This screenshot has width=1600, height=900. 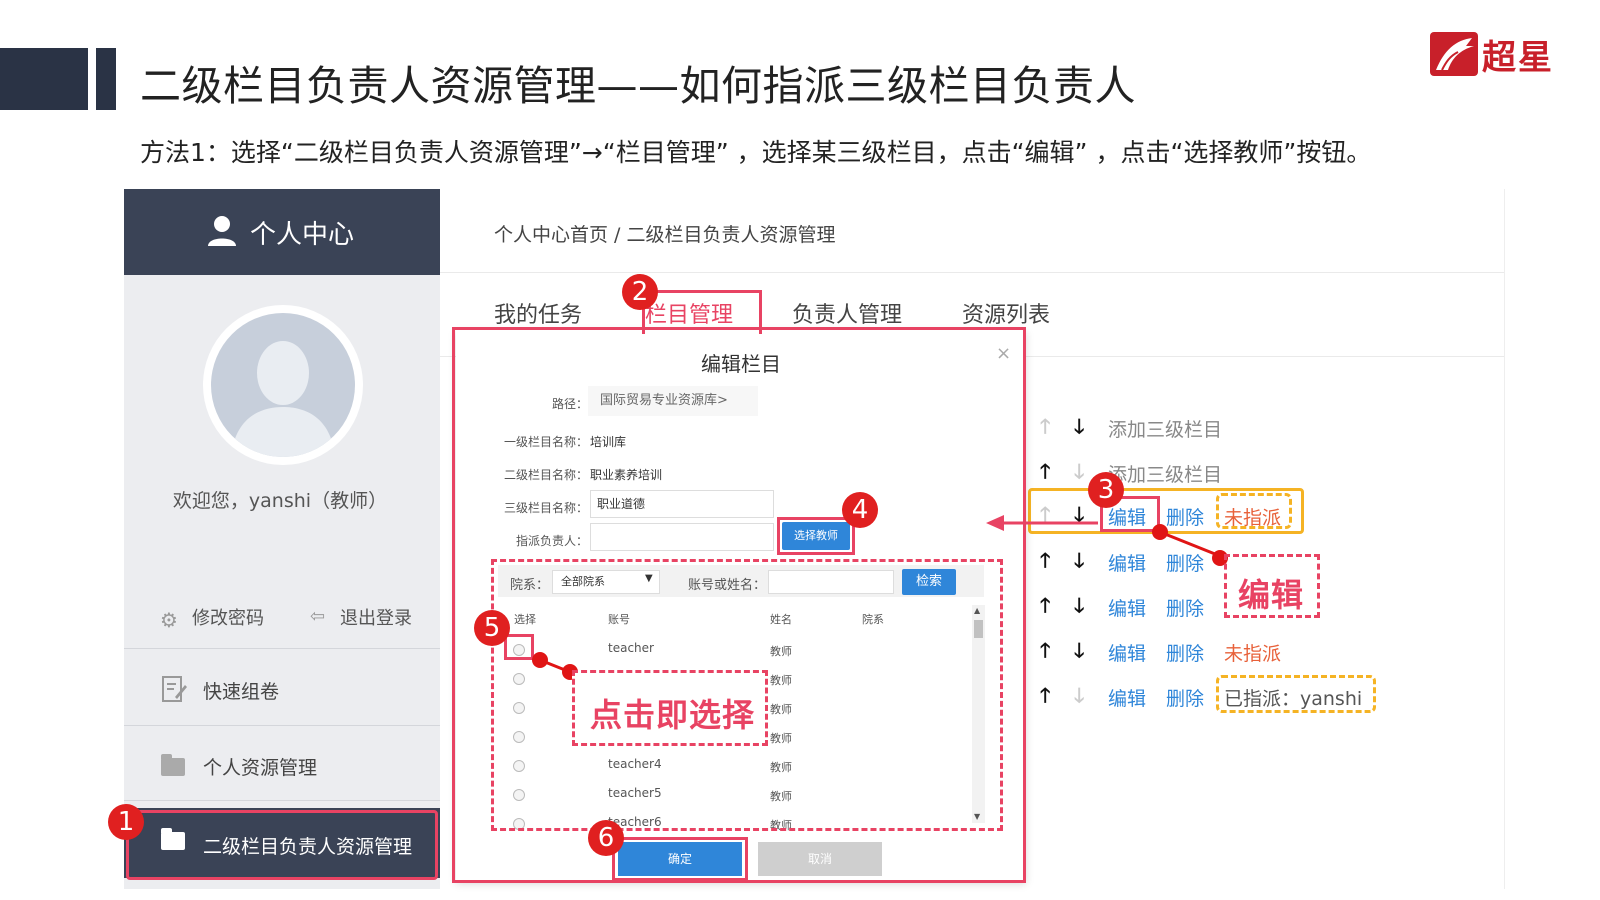 What do you see at coordinates (1271, 595) in the screenshot?
I see `edit-callout-text: 编辑` at bounding box center [1271, 595].